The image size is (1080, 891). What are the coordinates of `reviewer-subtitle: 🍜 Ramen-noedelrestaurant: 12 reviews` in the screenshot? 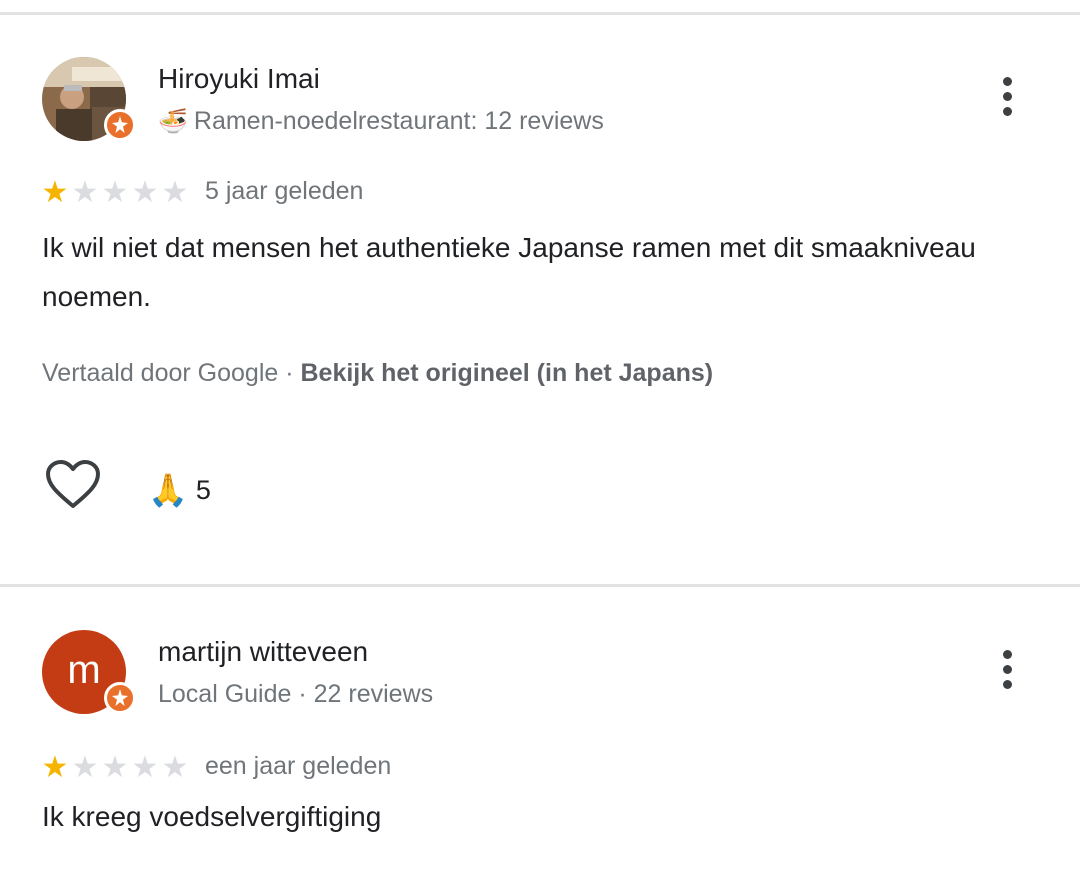 It's located at (381, 121).